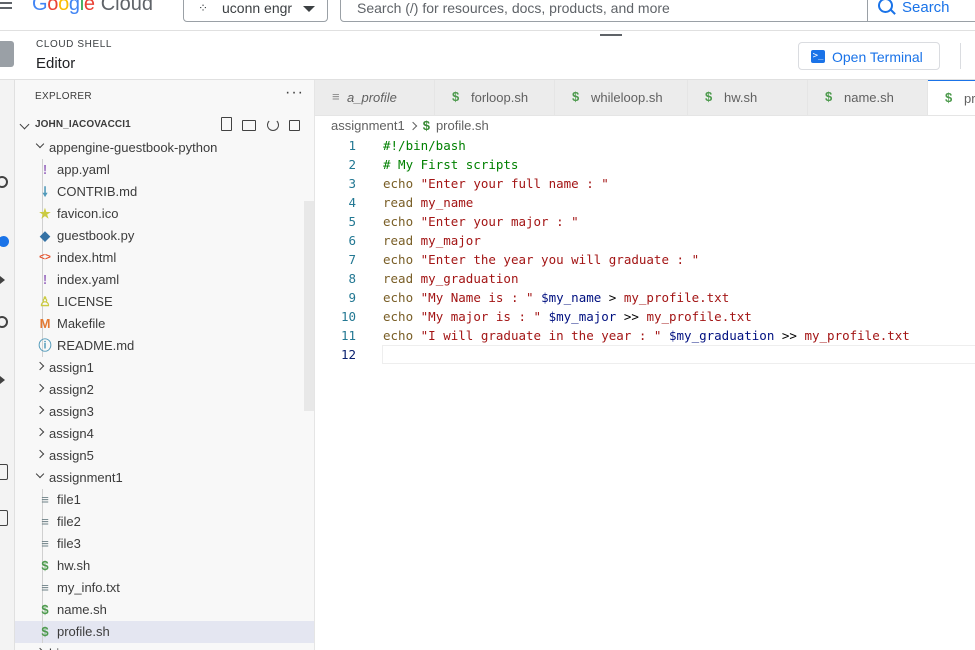  What do you see at coordinates (868, 97) in the screenshot?
I see `editor-tab: $ name.sh` at bounding box center [868, 97].